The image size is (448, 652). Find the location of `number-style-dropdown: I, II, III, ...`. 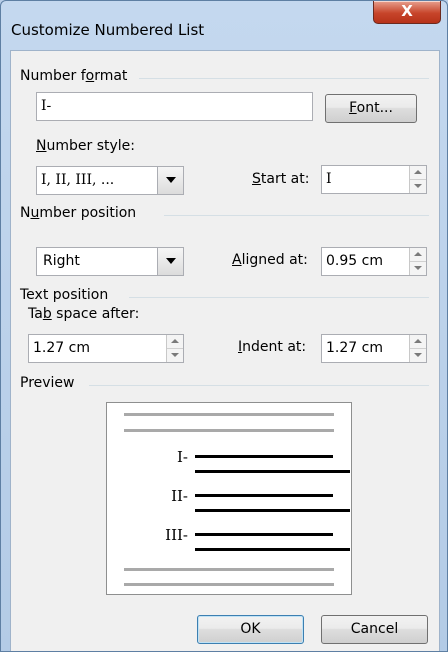

number-style-dropdown: I, II, III, ... is located at coordinates (110, 180).